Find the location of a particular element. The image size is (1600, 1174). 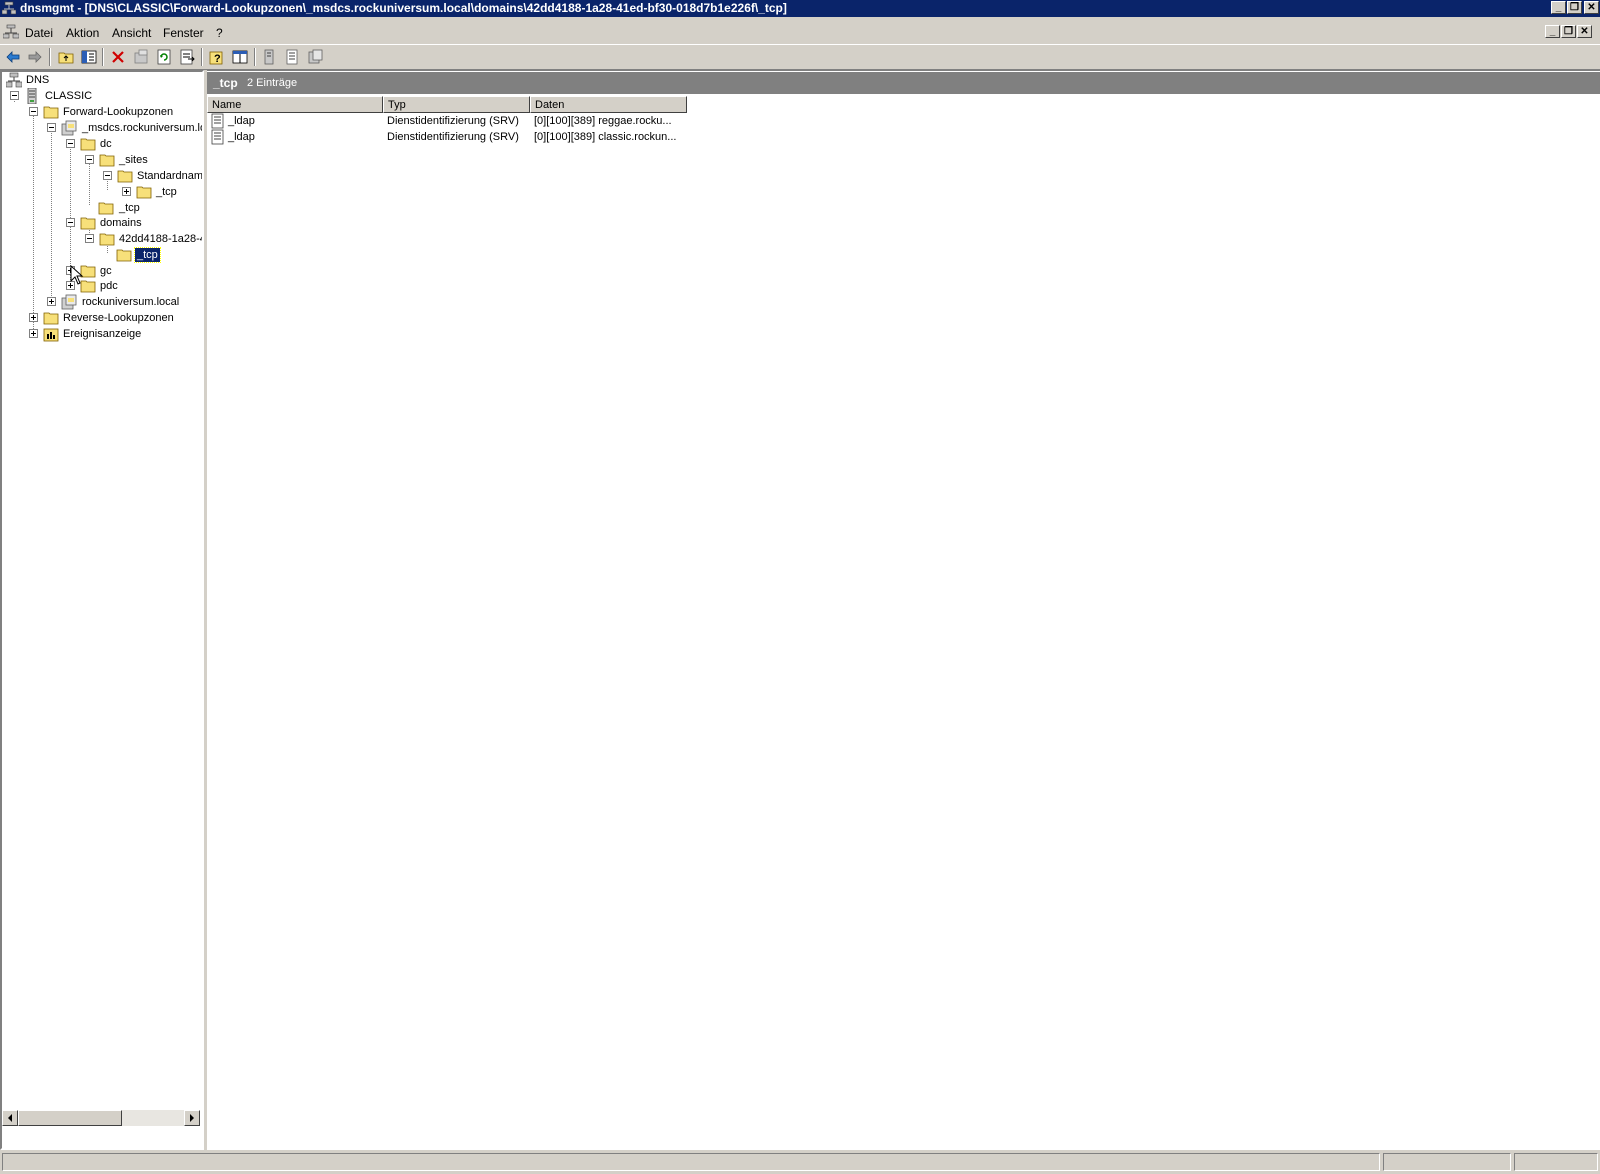

record-icon is located at coordinates (269, 57).